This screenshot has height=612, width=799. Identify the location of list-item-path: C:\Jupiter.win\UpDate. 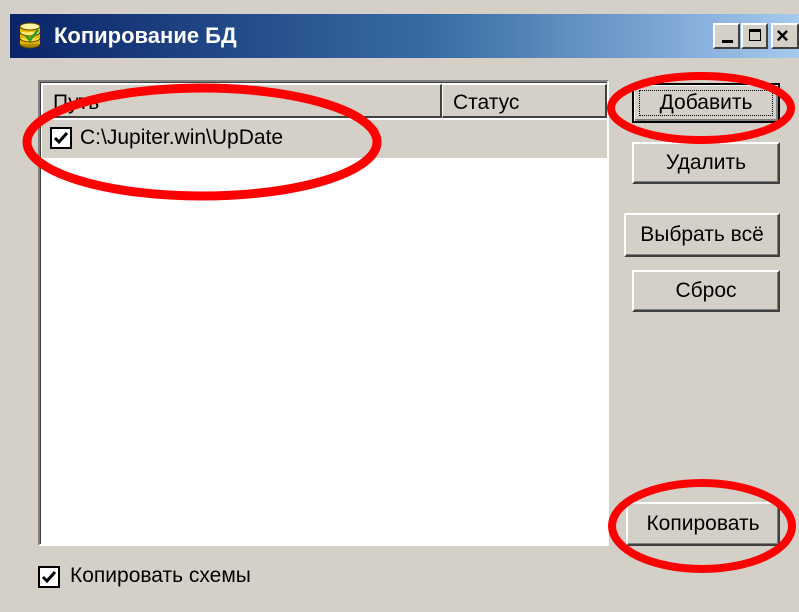
(182, 137).